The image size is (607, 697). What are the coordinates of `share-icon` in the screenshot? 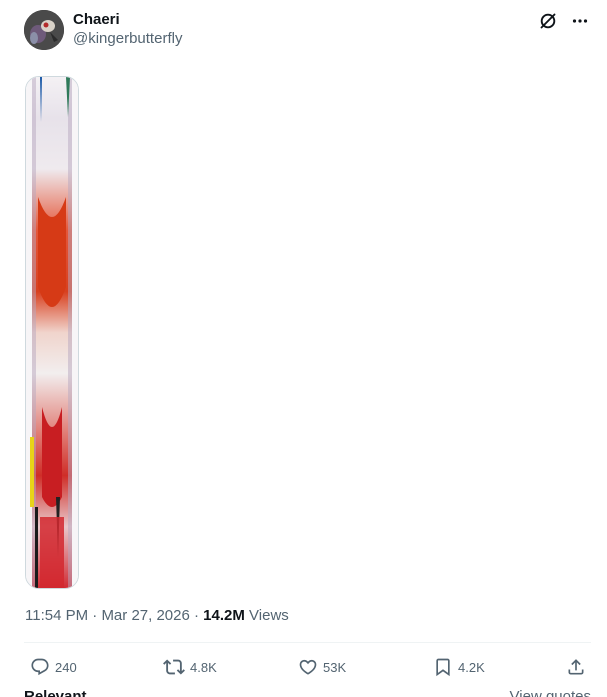 It's located at (576, 667).